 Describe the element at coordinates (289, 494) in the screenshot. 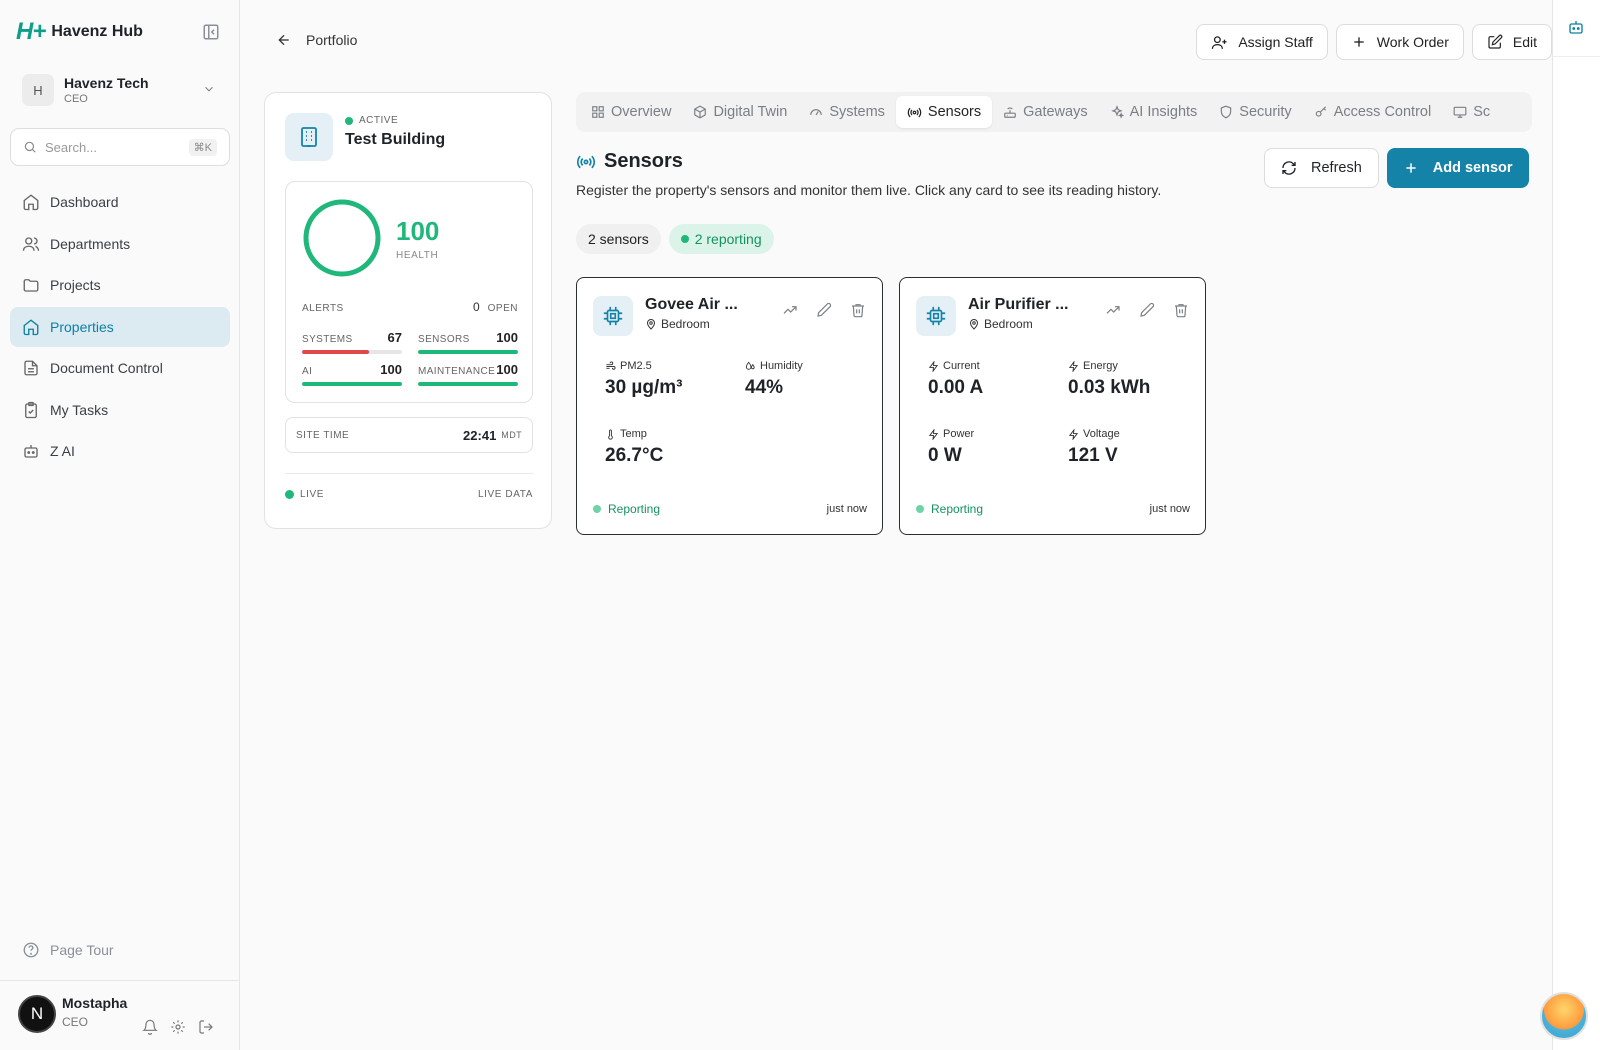

I see `live-dot` at that location.